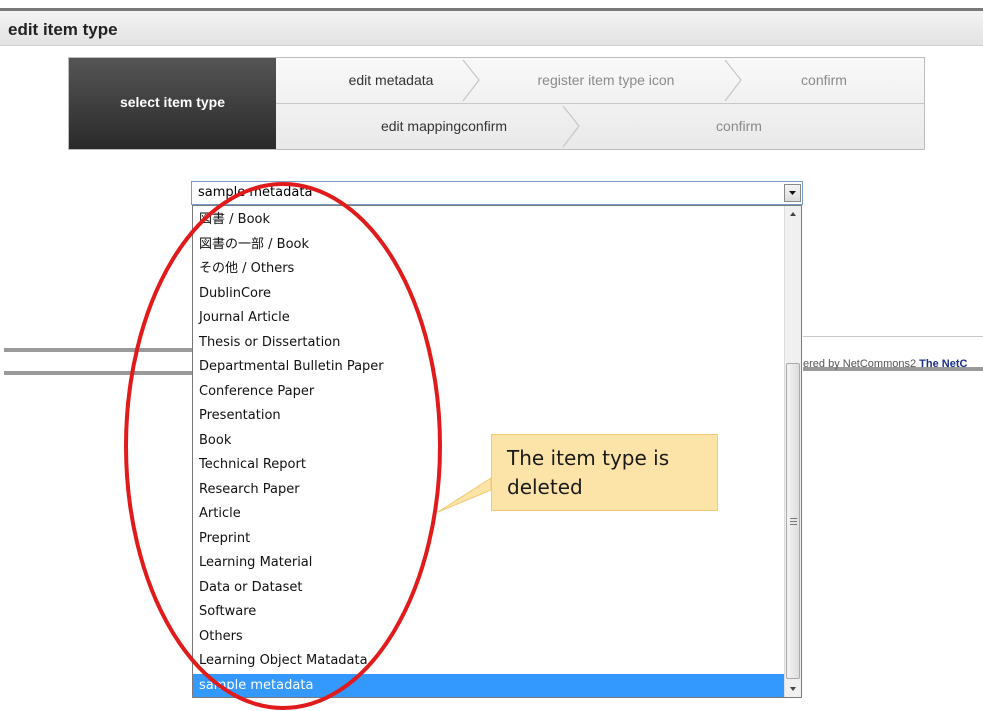  I want to click on dropdown-option: Thesis or Dissertation, so click(489, 343).